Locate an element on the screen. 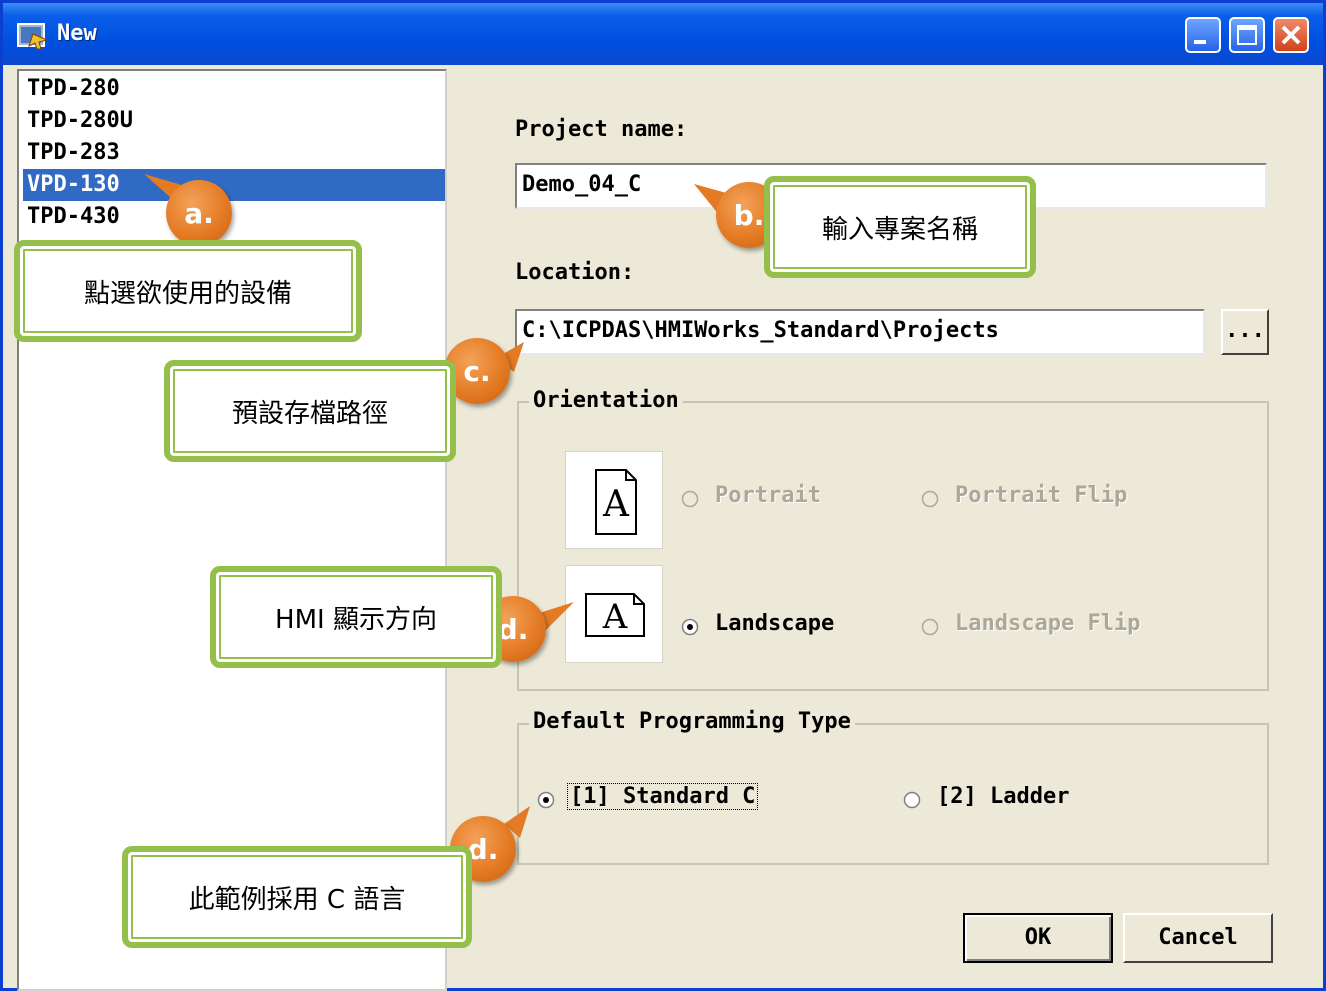  maximize-button is located at coordinates (1247, 35).